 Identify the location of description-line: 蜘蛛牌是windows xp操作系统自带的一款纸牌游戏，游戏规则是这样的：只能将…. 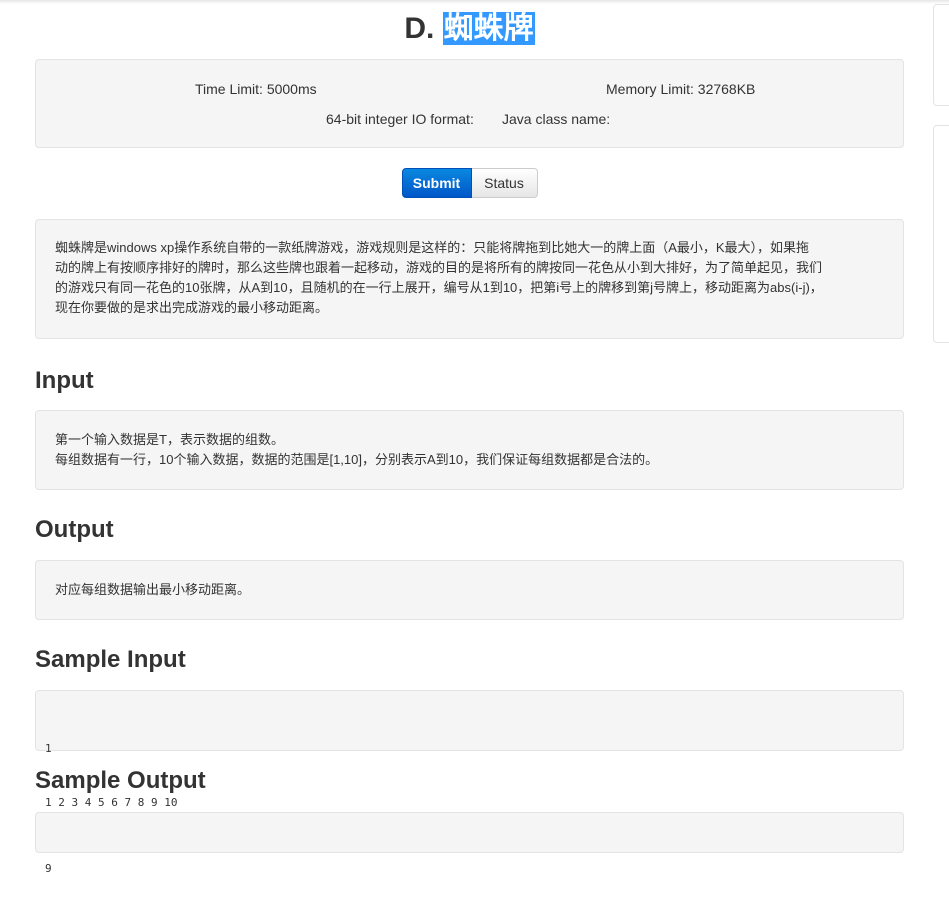
(432, 247).